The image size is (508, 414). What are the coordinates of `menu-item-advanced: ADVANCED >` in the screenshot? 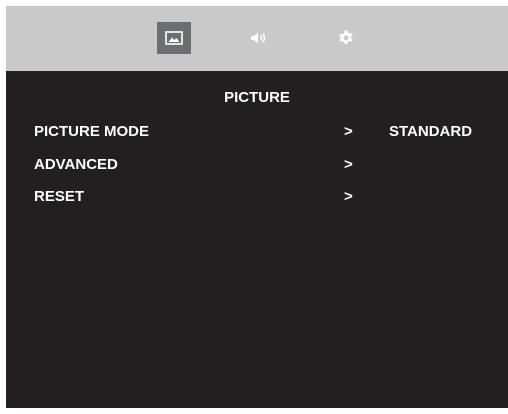 It's located at (257, 165).